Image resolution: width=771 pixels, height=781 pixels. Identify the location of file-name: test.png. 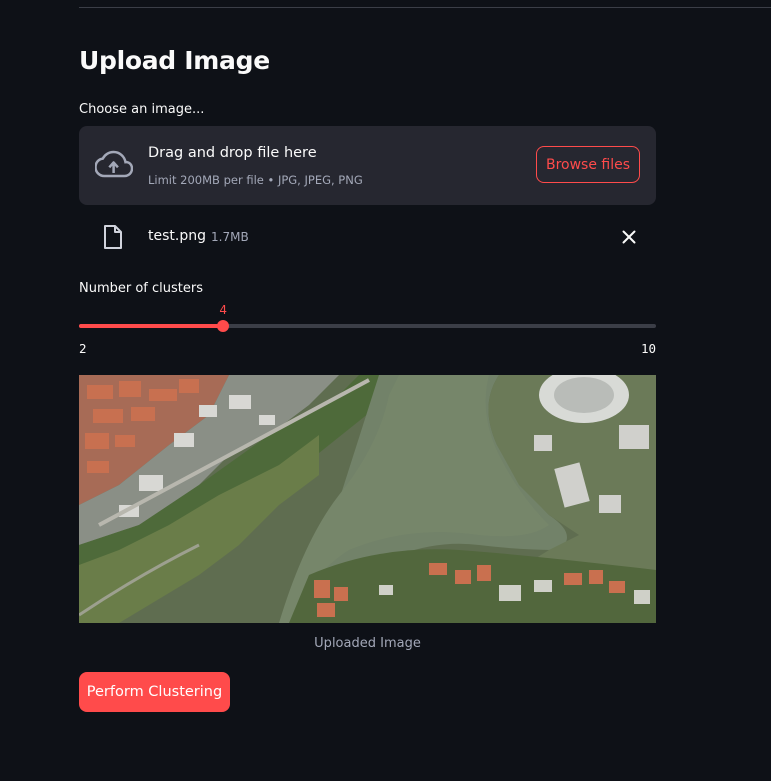
(177, 236).